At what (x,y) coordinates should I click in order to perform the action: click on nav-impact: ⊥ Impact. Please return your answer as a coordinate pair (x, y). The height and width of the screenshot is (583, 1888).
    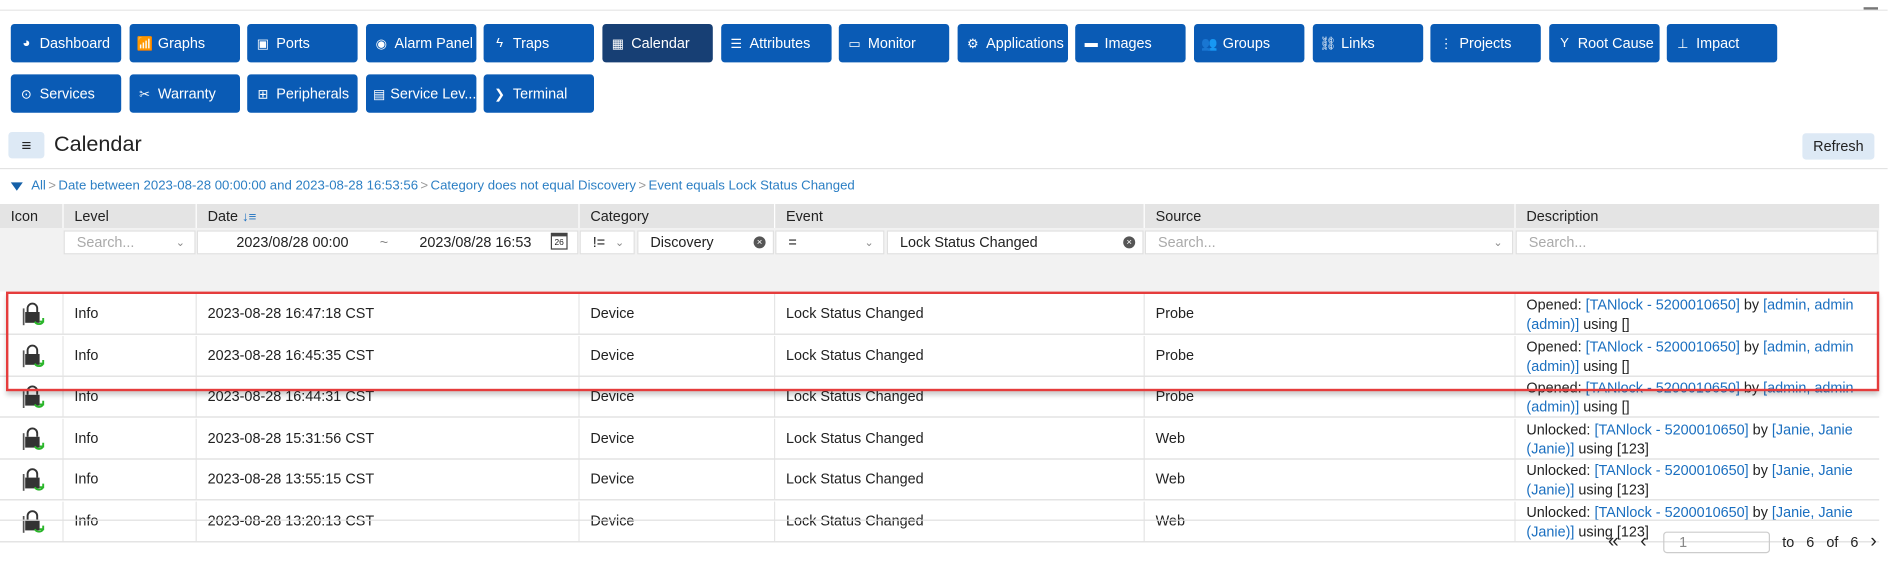
    Looking at the image, I should click on (1722, 43).